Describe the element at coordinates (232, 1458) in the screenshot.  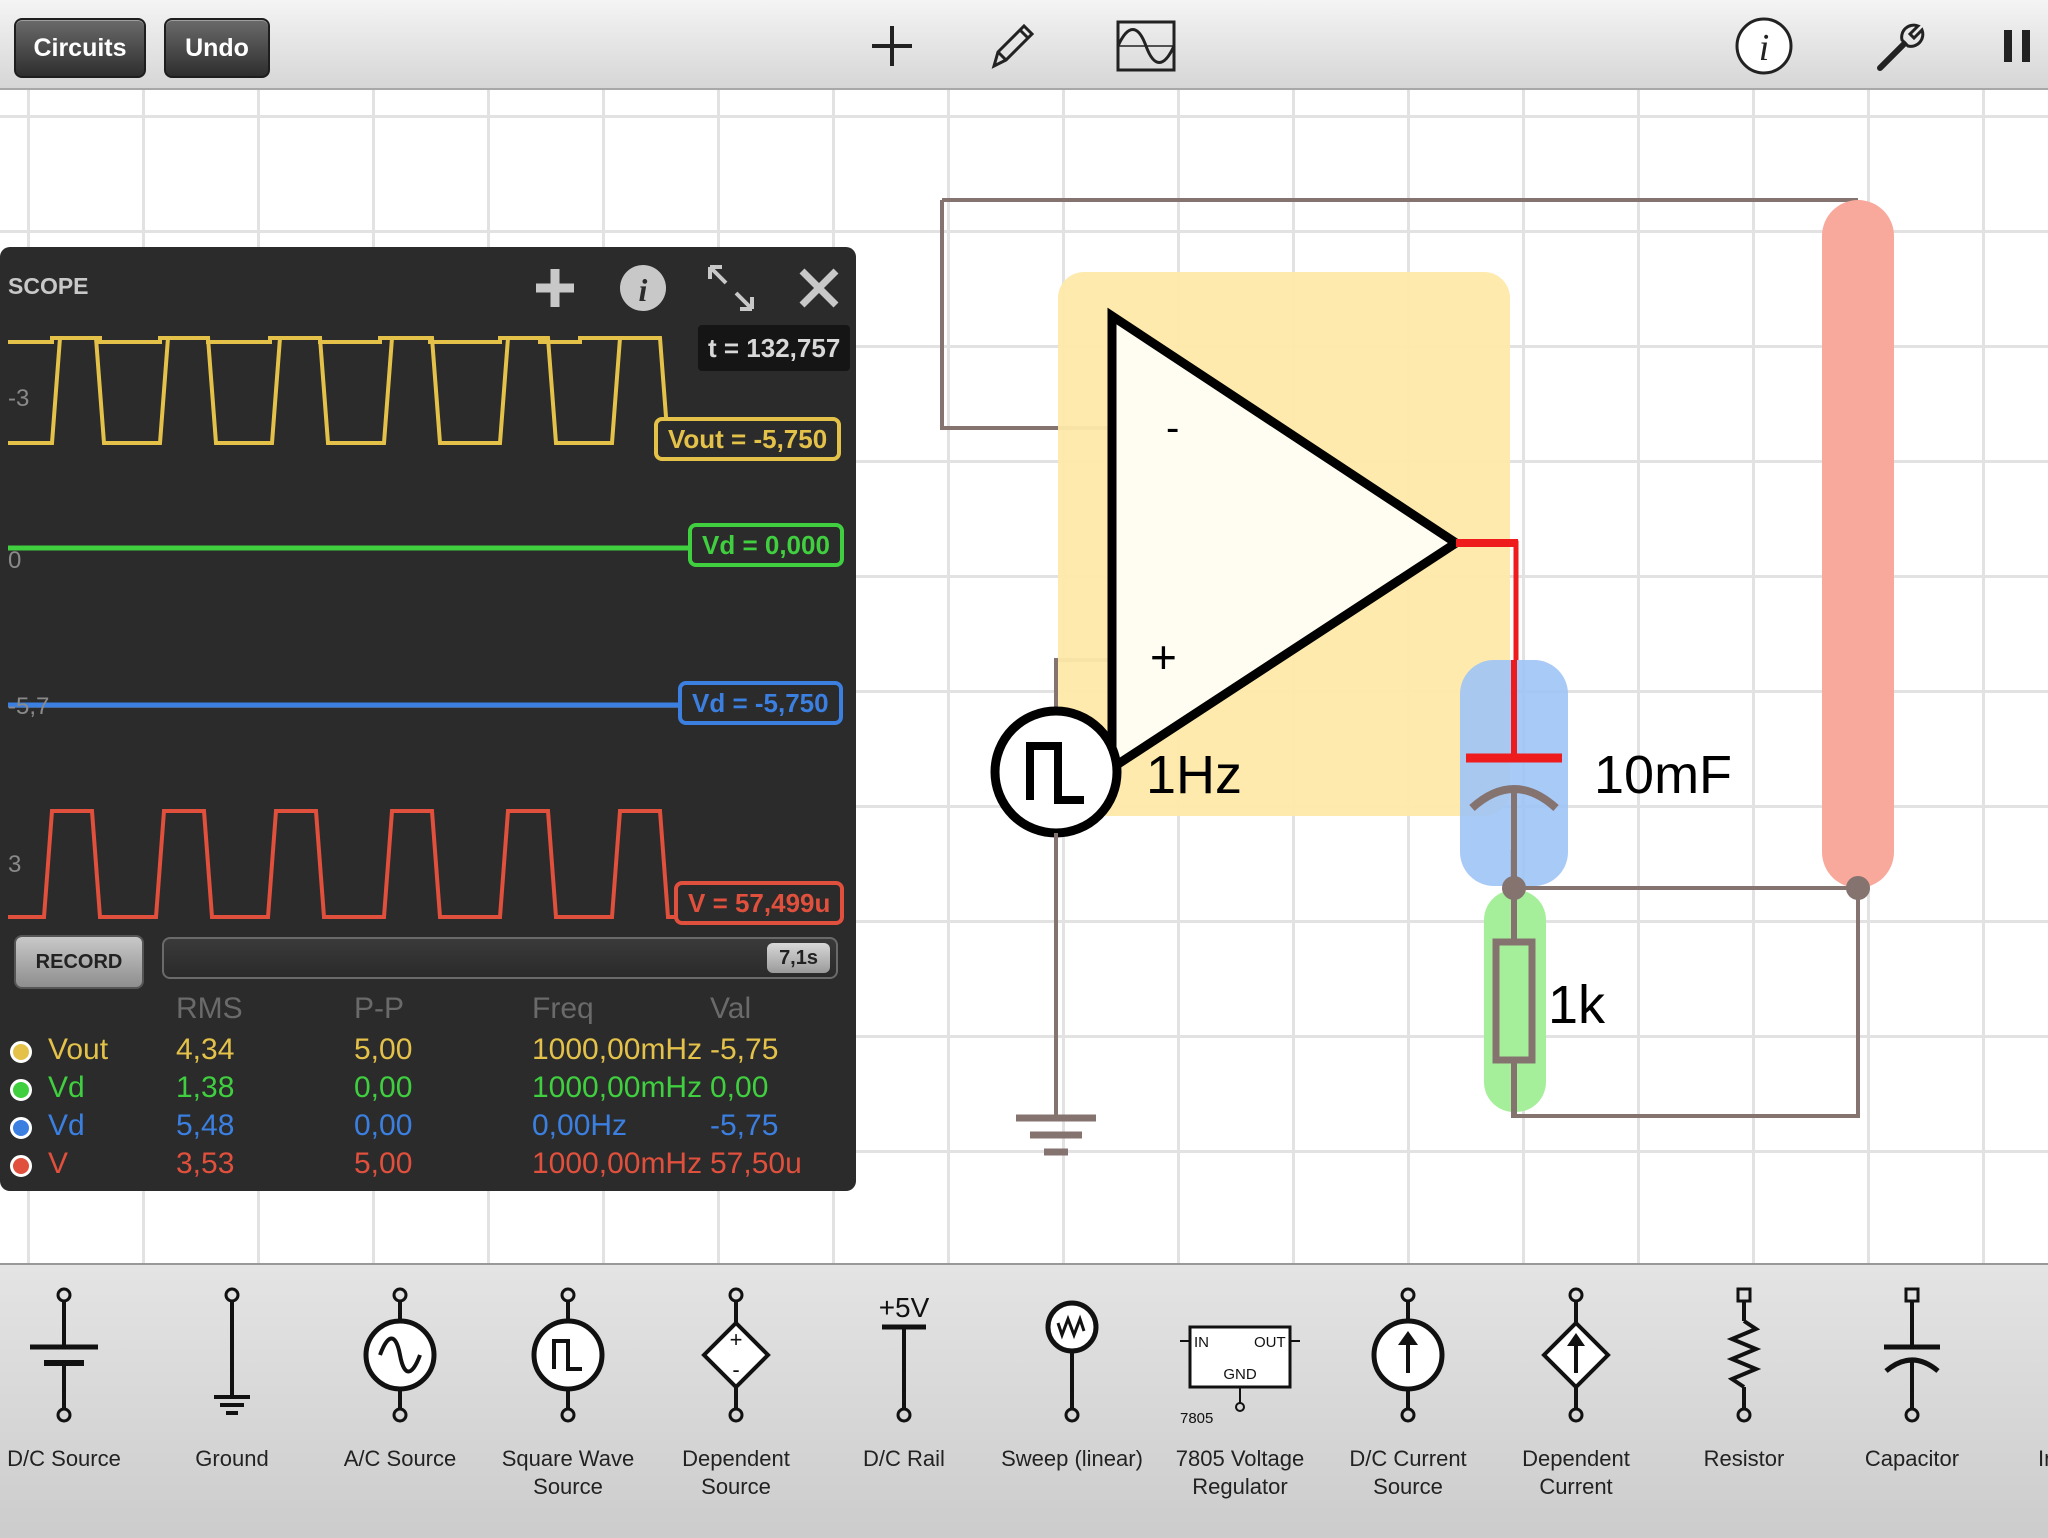
I see `palette-label: Ground` at that location.